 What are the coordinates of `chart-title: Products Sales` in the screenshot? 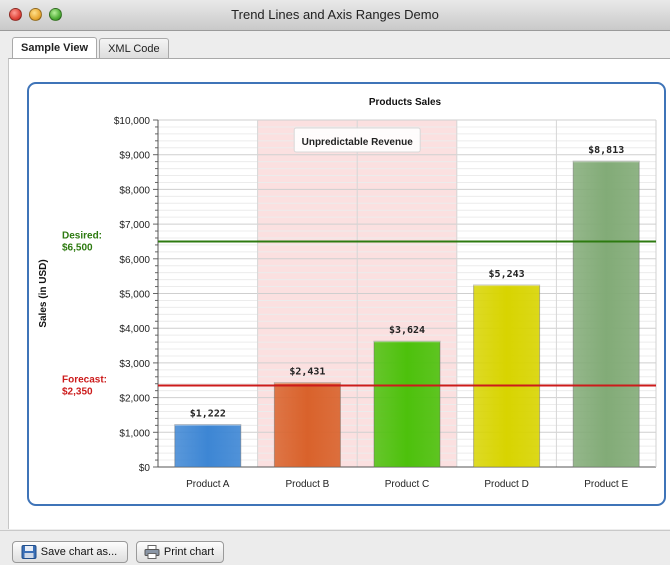 It's located at (405, 102).